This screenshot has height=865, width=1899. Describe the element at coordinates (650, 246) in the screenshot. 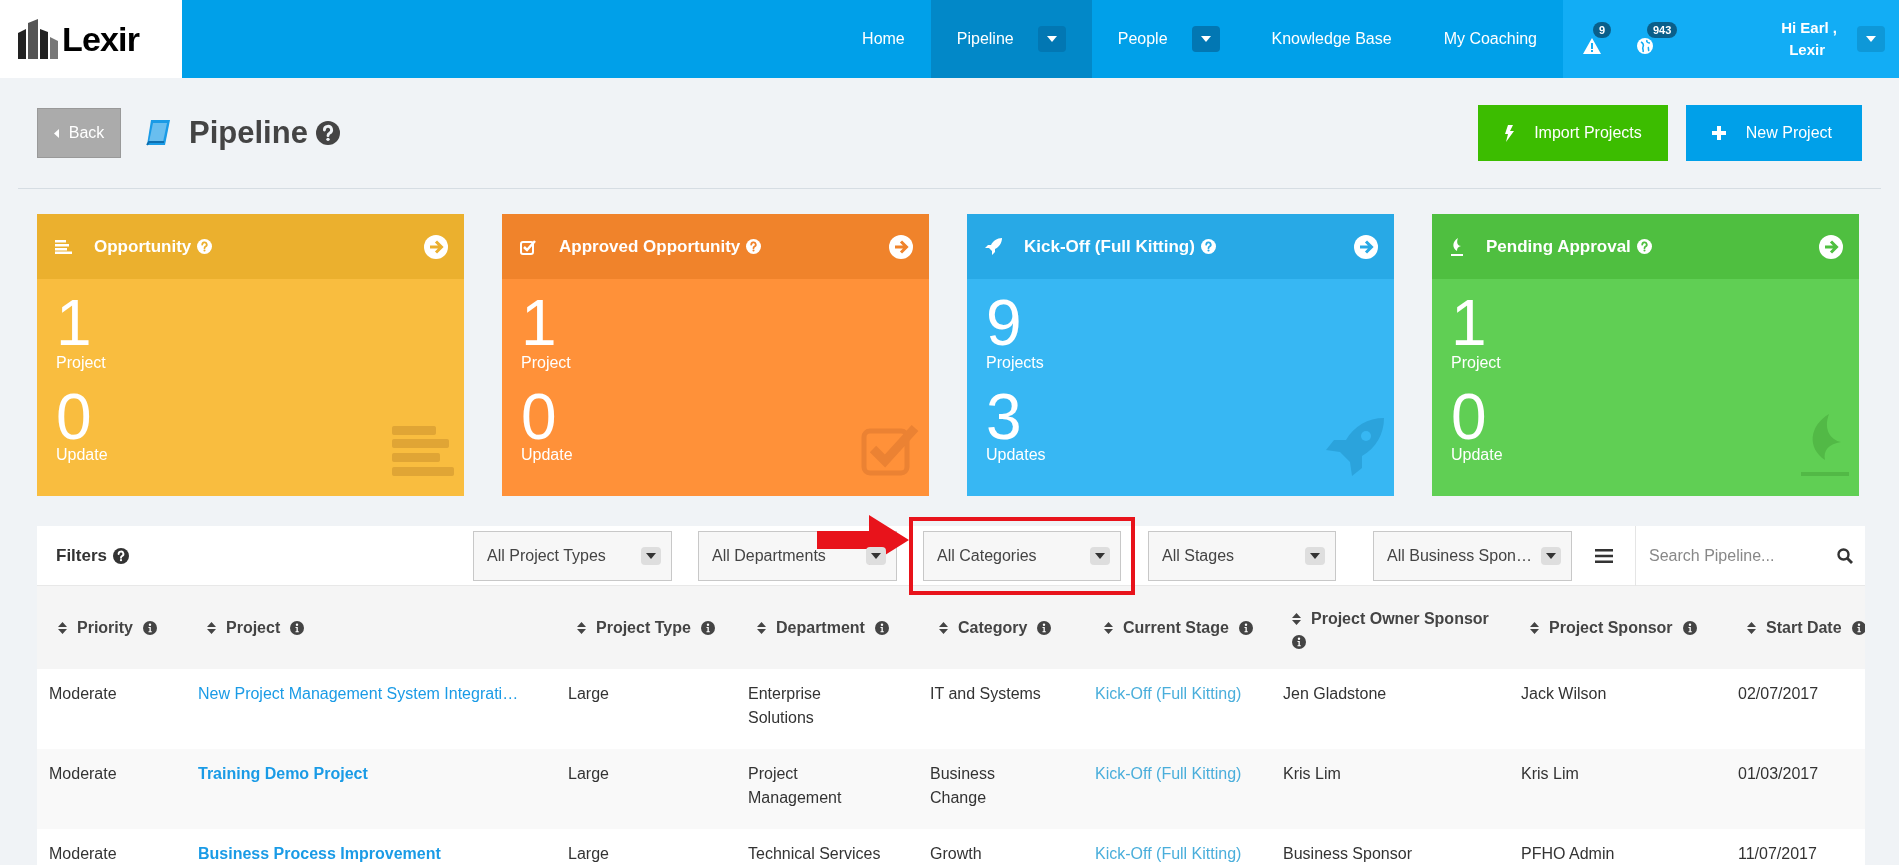

I see `card-title: Approved Opportunity` at that location.